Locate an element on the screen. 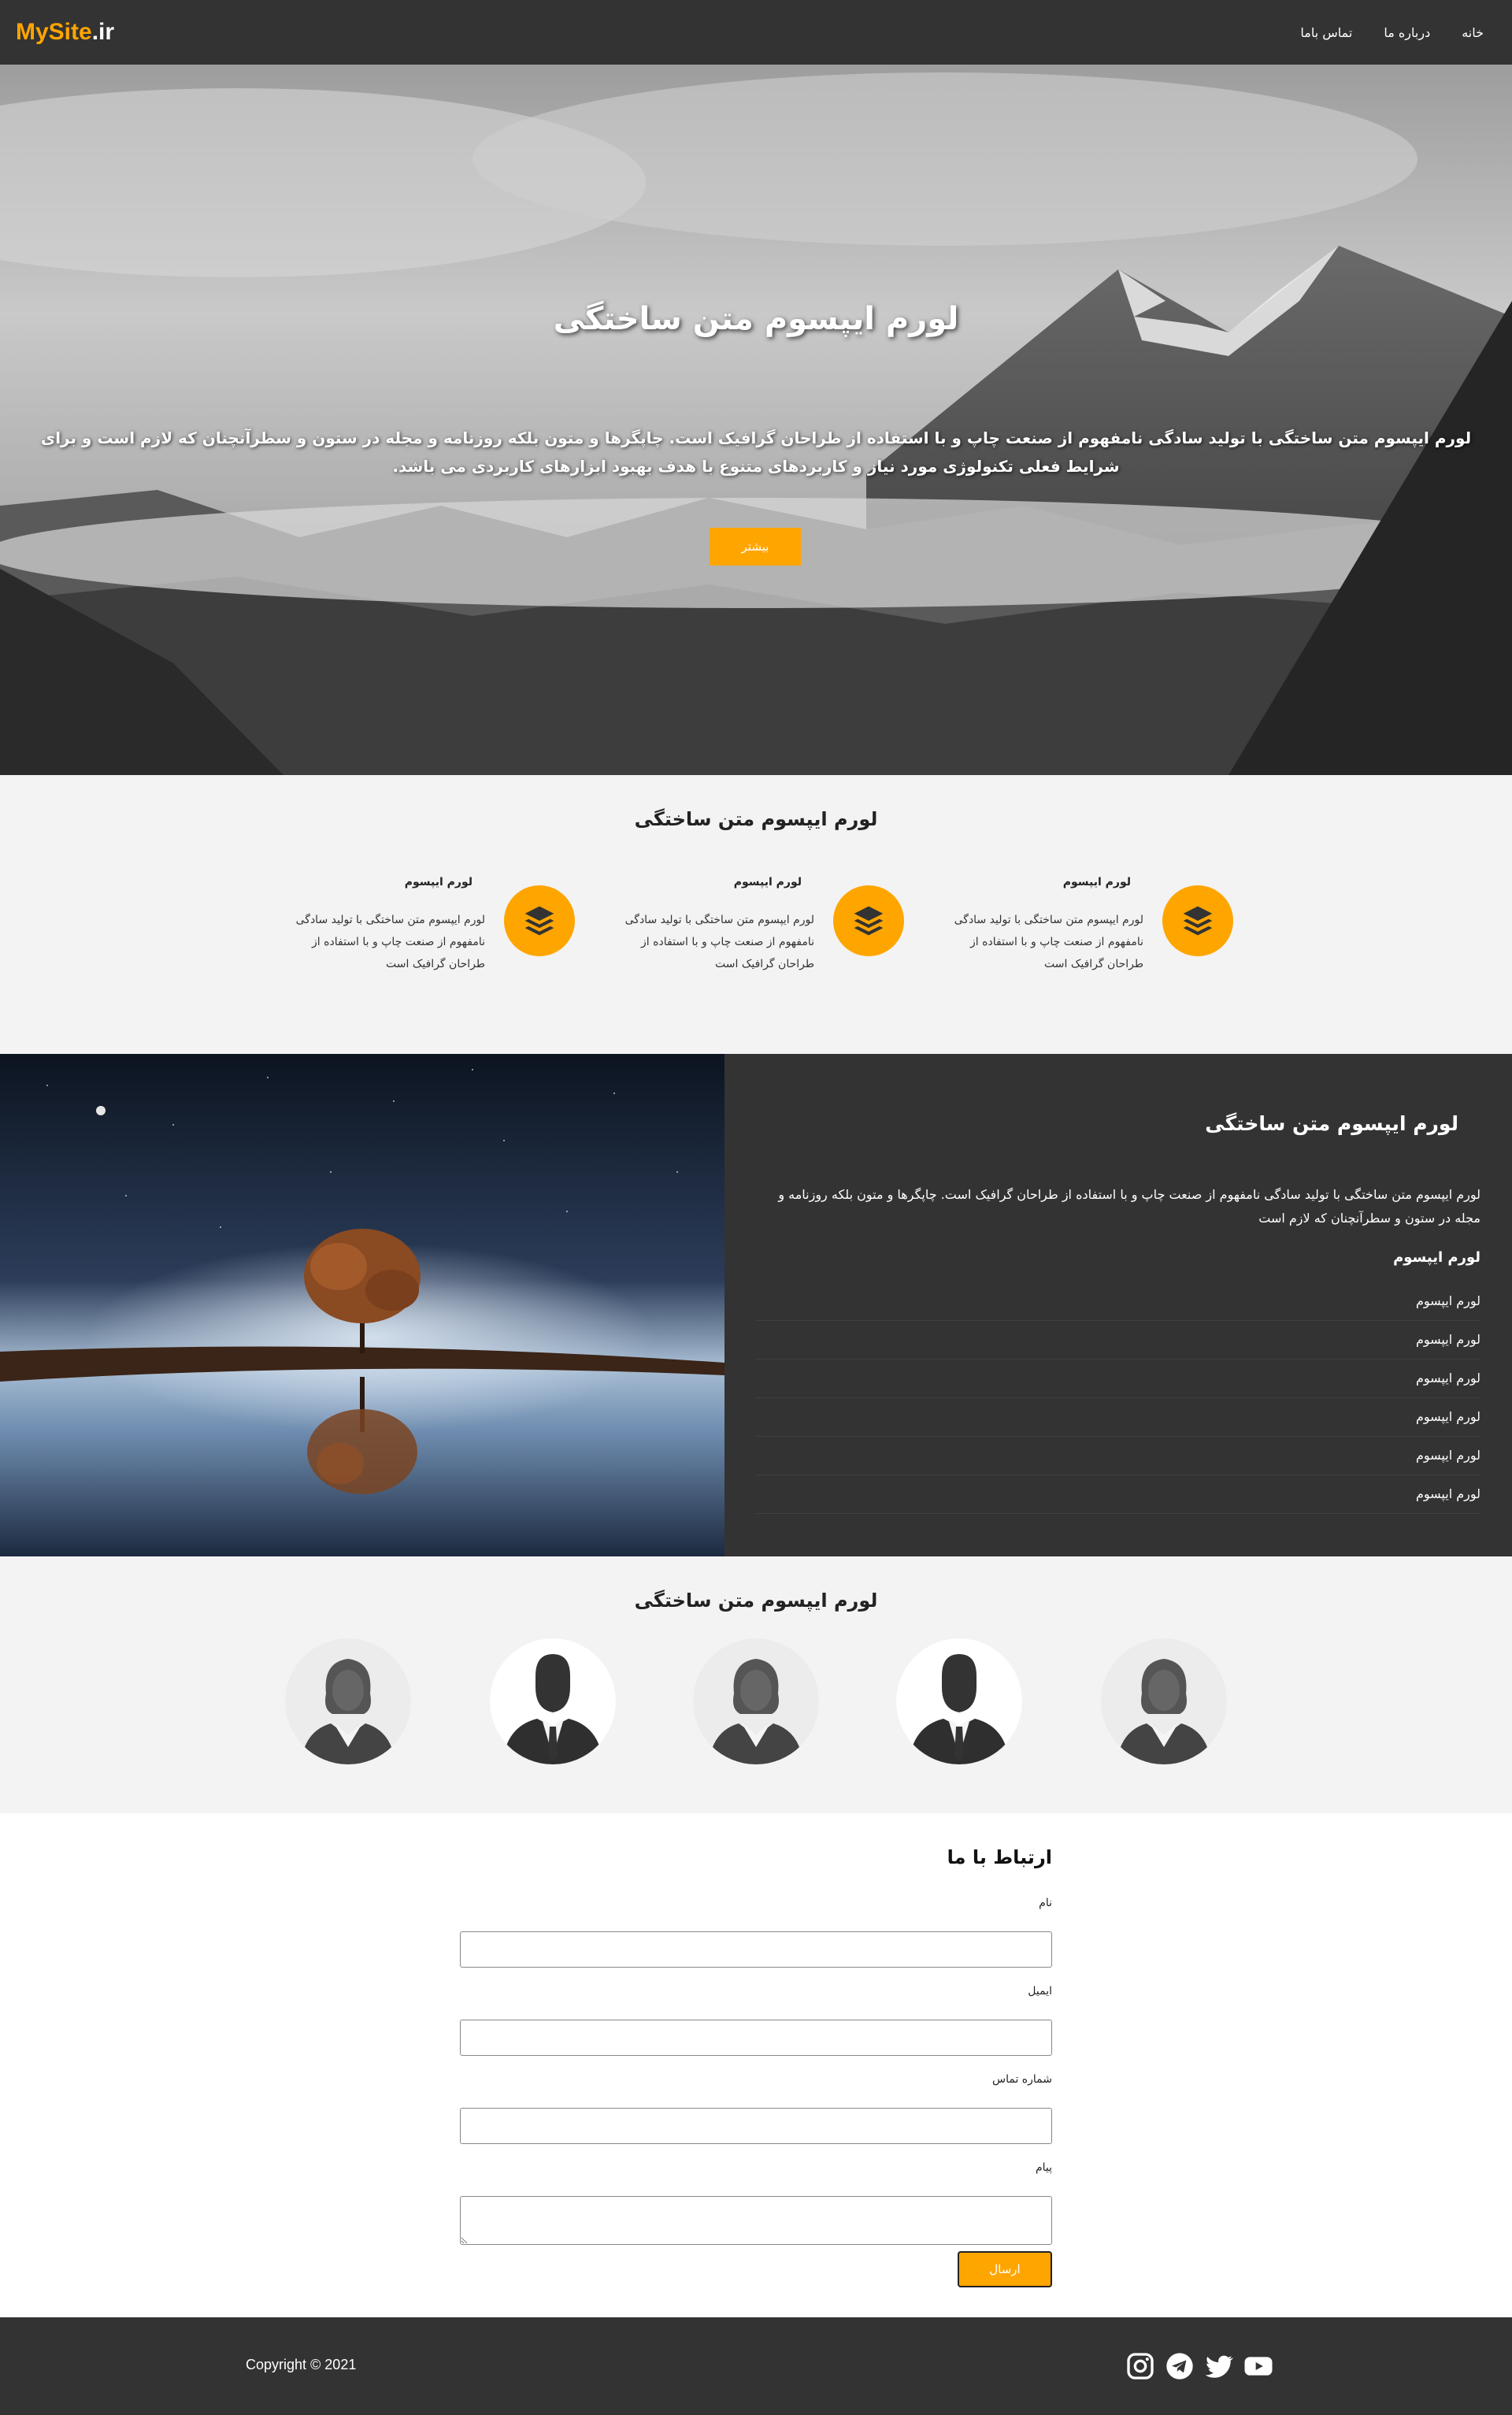  navbar: MySite.ir خانه درباره ما تماس باما is located at coordinates (756, 32).